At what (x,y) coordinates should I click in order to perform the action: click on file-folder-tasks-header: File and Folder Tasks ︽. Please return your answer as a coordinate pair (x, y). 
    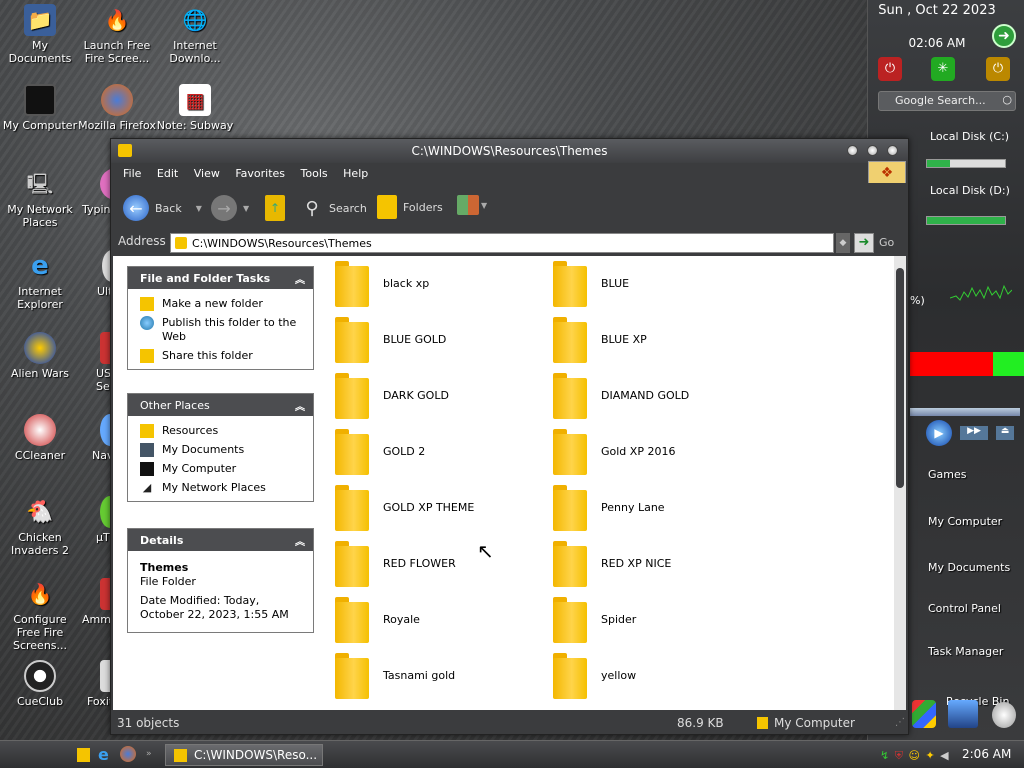
    Looking at the image, I should click on (220, 278).